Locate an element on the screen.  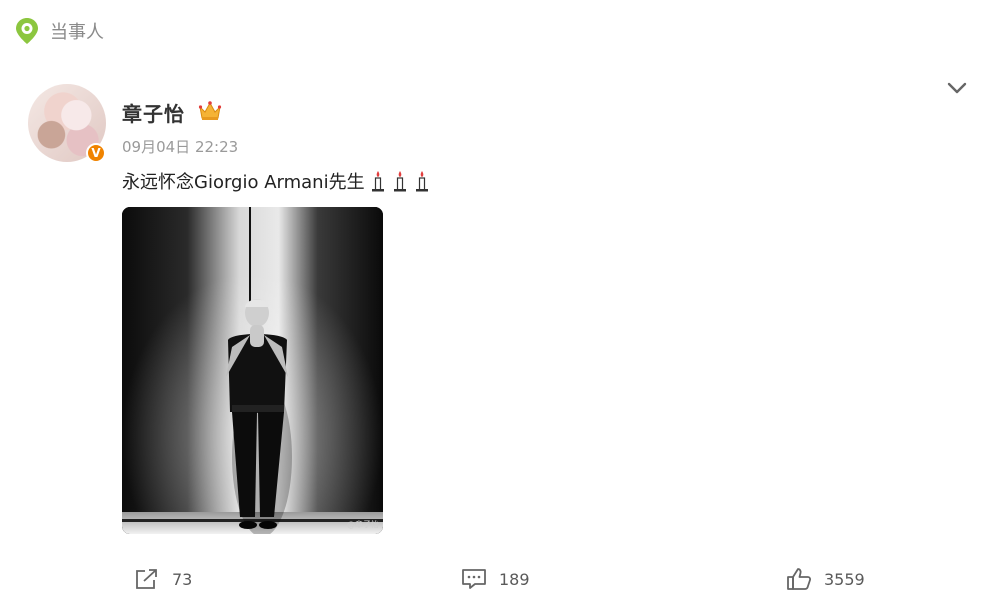
crown-icon is located at coordinates (210, 110).